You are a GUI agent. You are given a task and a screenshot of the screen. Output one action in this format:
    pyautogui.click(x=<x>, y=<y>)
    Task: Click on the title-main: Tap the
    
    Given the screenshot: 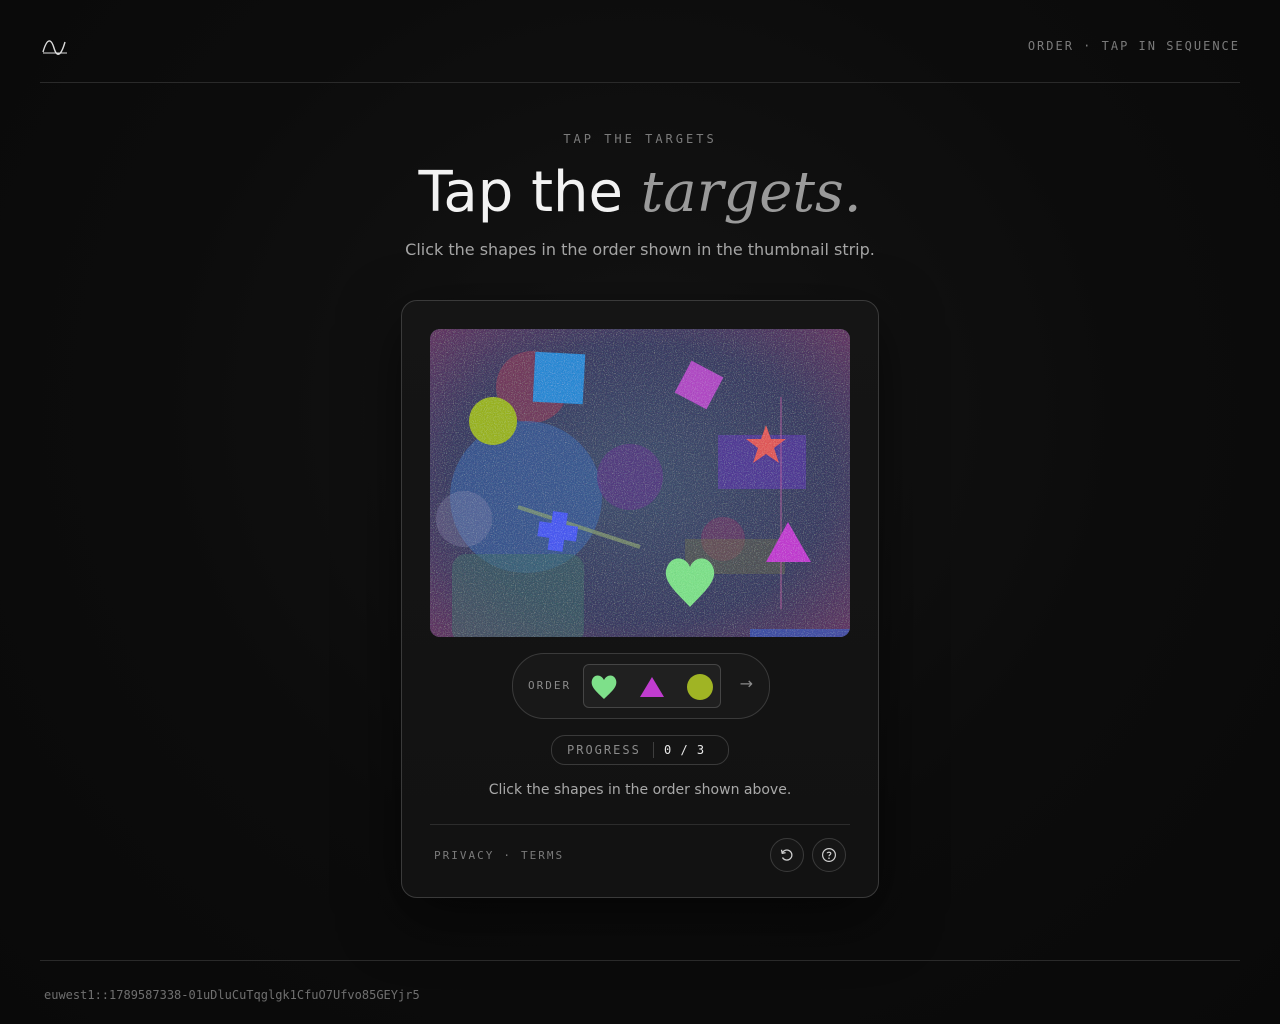 What is the action you would take?
    pyautogui.click(x=529, y=192)
    